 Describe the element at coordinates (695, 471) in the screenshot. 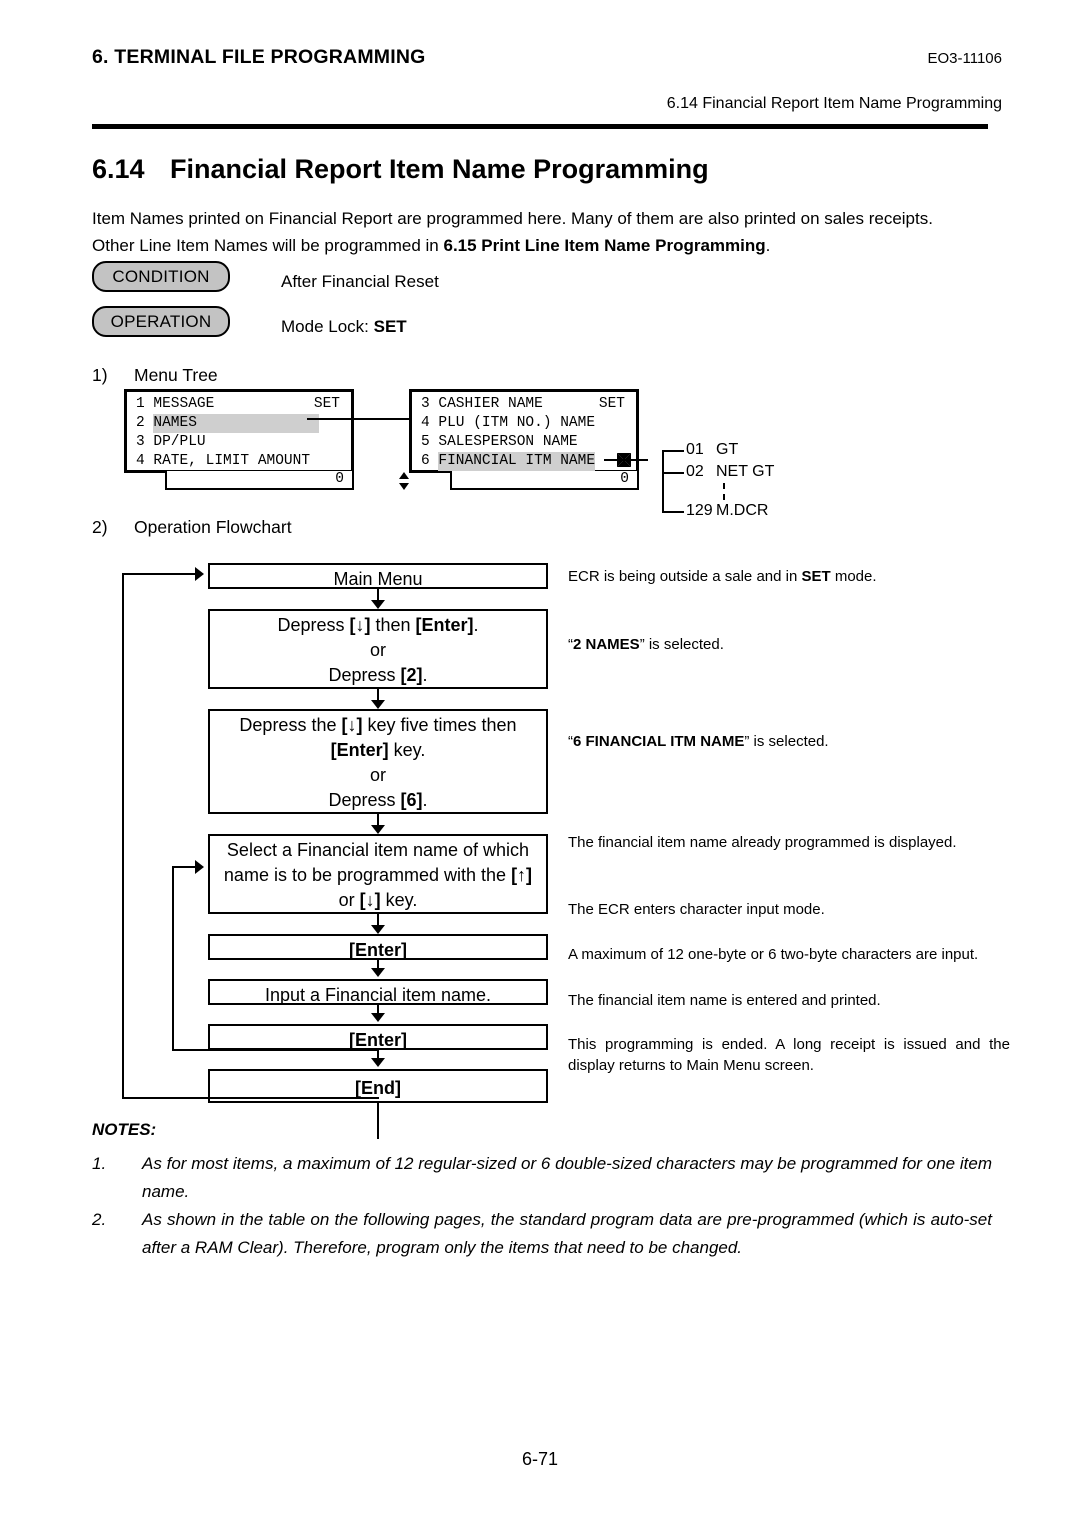

I see `branch-item-number: 02` at that location.